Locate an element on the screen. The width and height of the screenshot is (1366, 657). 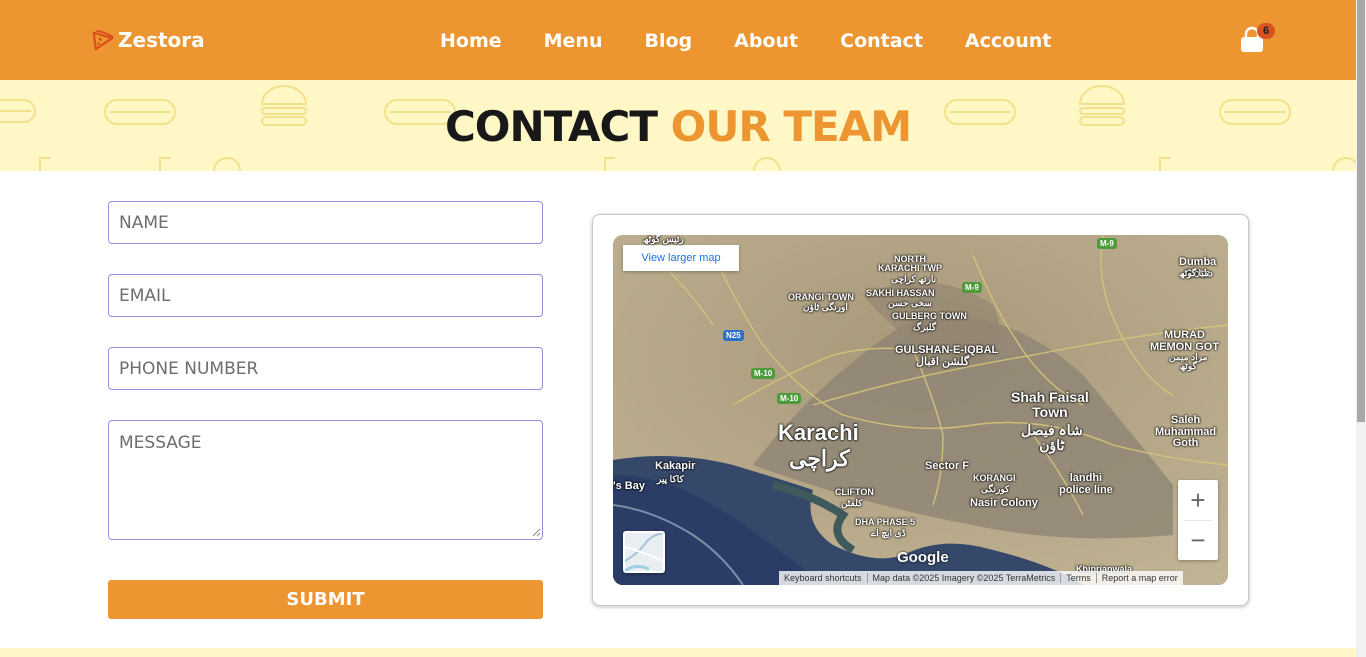
map-label-orangi-ur: اورنگی ٹاؤن is located at coordinates (825, 307).